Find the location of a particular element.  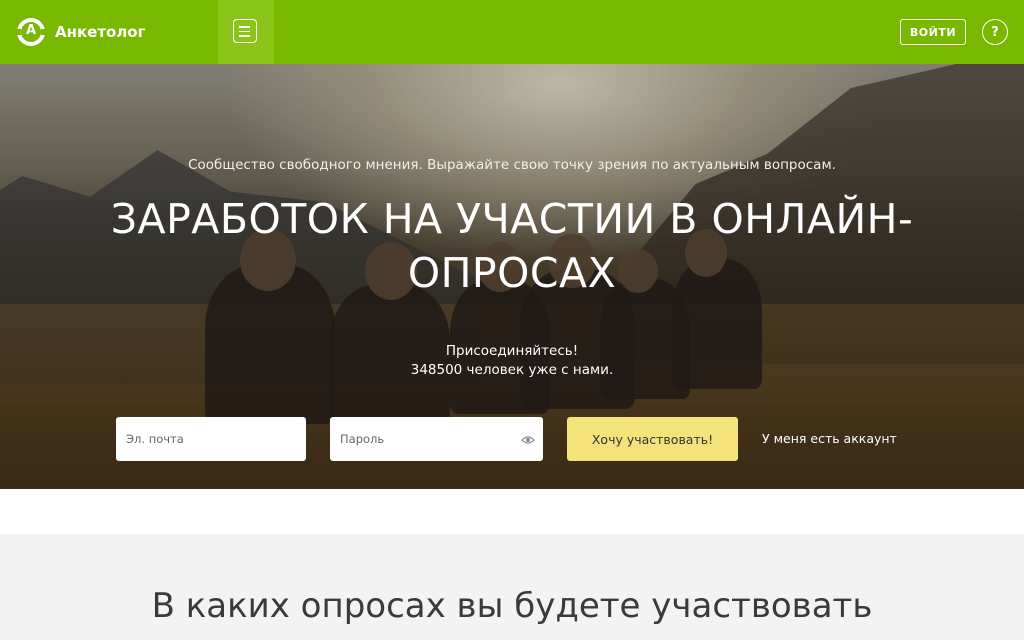

have-account-link: У меня есть аккаунт is located at coordinates (829, 438).